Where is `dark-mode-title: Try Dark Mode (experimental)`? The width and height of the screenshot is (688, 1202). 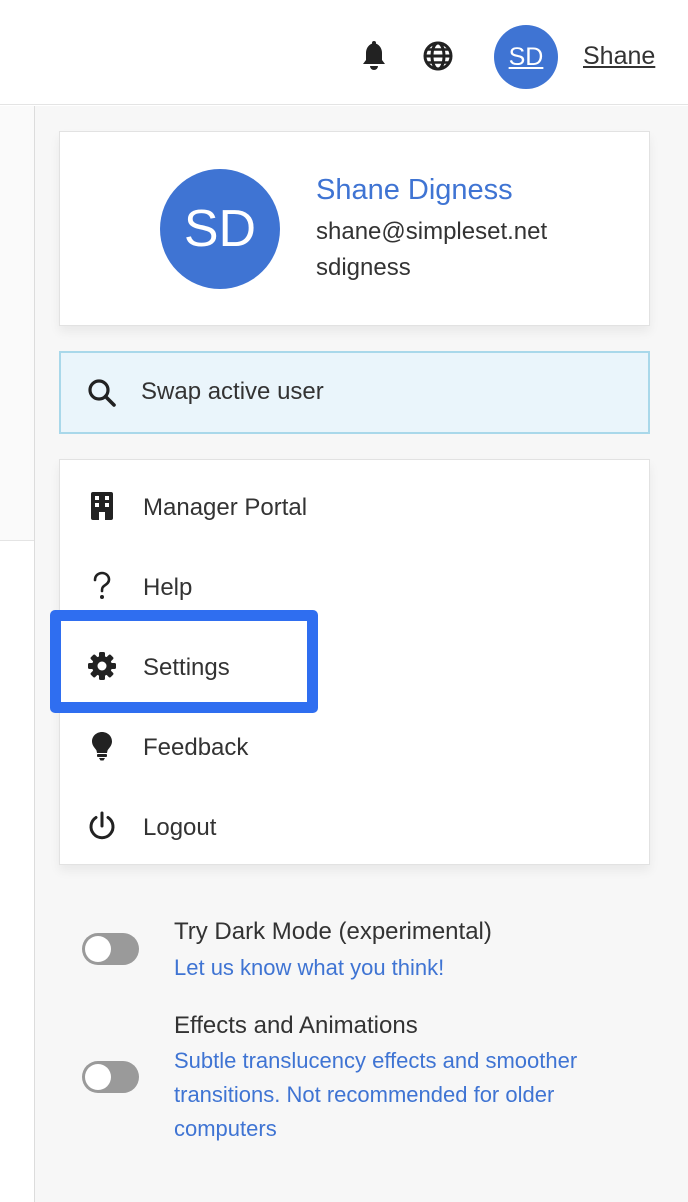
dark-mode-title: Try Dark Mode (experimental) is located at coordinates (333, 931).